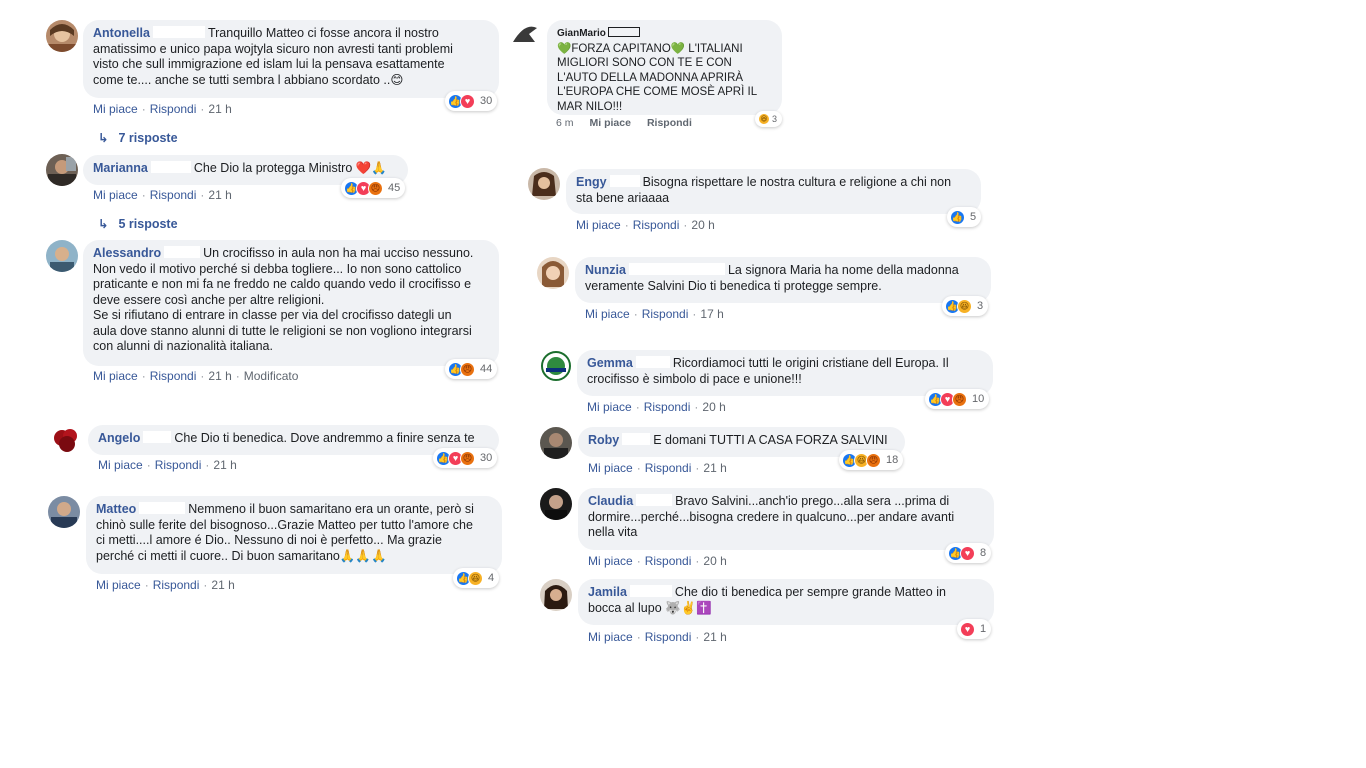 This screenshot has width=1366, height=768. What do you see at coordinates (983, 553) in the screenshot?
I see `reaction-count: 8` at bounding box center [983, 553].